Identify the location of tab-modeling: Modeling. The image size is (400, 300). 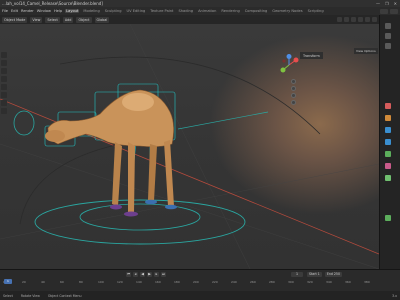
(91, 11).